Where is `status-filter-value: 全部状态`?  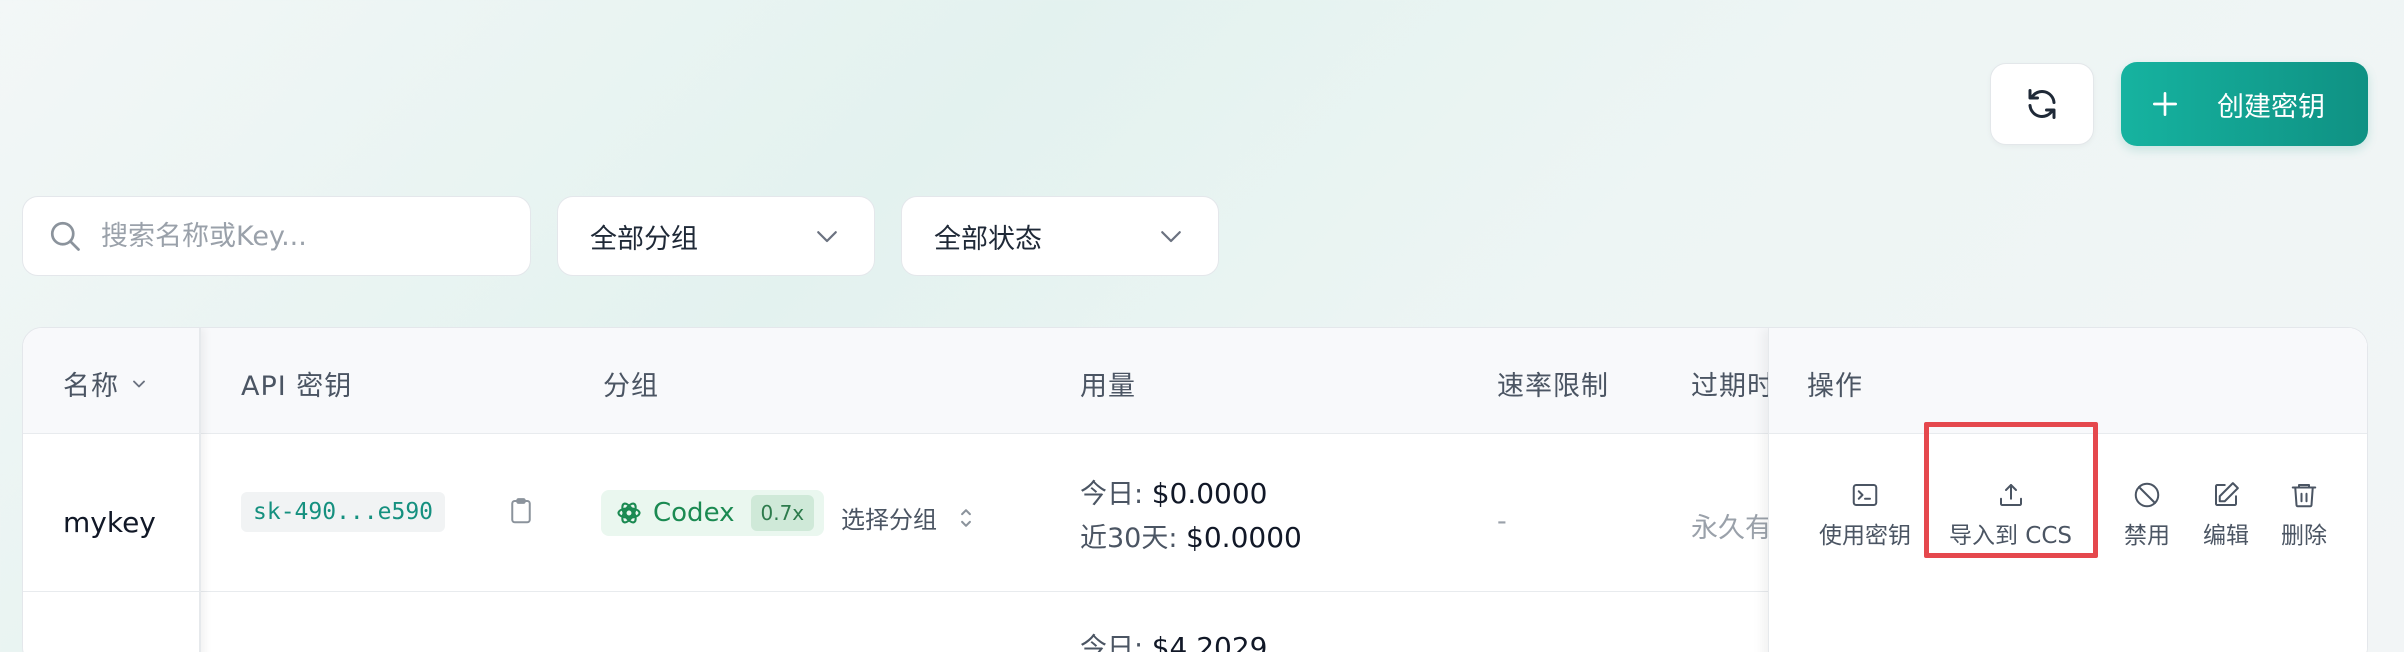
status-filter-value: 全部状态 is located at coordinates (988, 239).